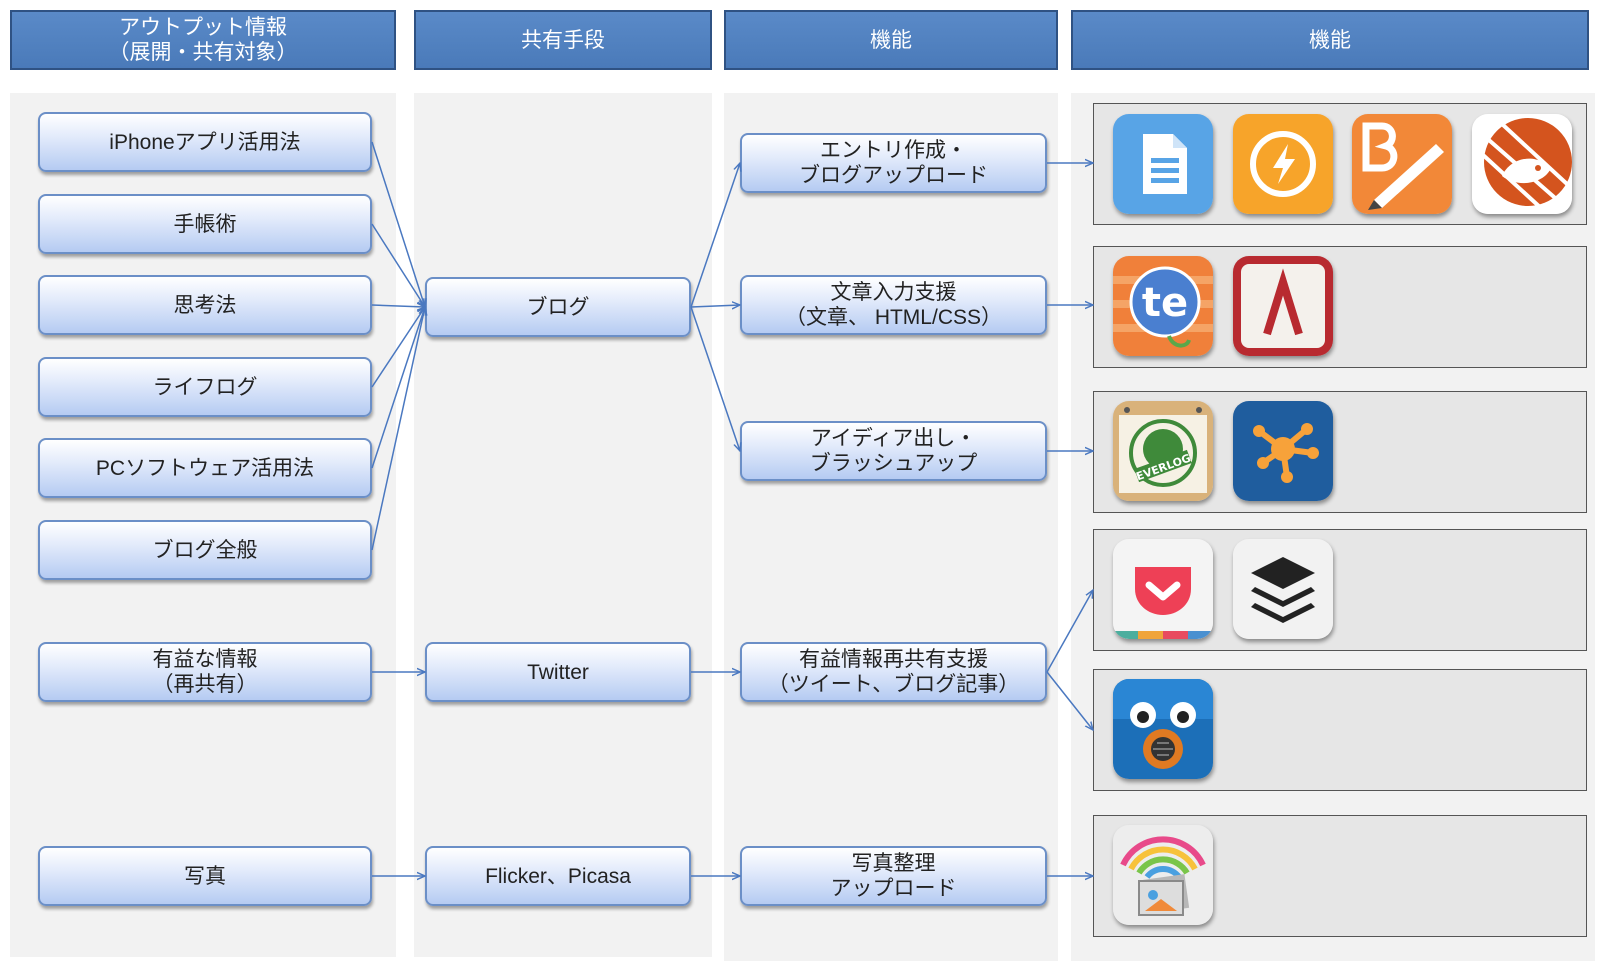 This screenshot has width=1600, height=966. I want to click on pocket-app-icon, so click(1163, 589).